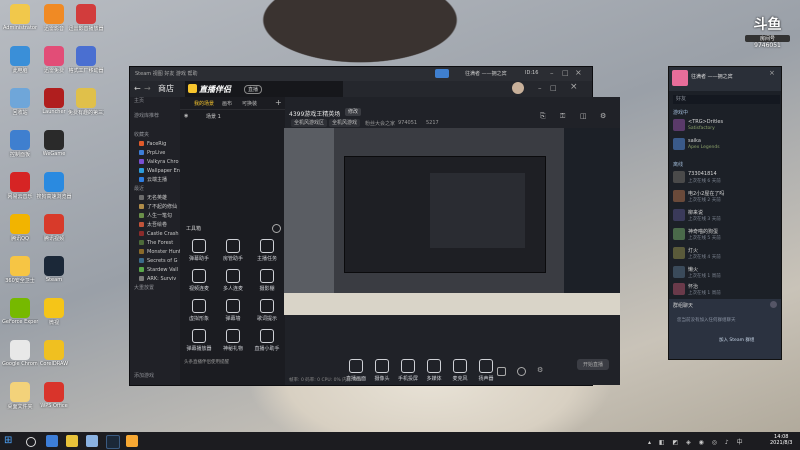 The height and width of the screenshot is (450, 800). Describe the element at coordinates (54, 60) in the screenshot. I see `desktop-icon: 迅雷免费` at that location.